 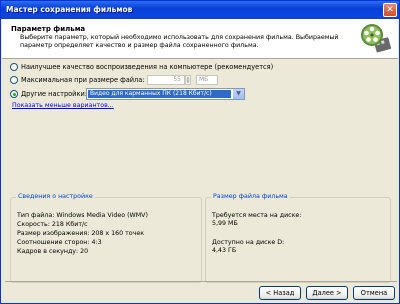 I want to click on next-button: Далее >, so click(x=327, y=293).